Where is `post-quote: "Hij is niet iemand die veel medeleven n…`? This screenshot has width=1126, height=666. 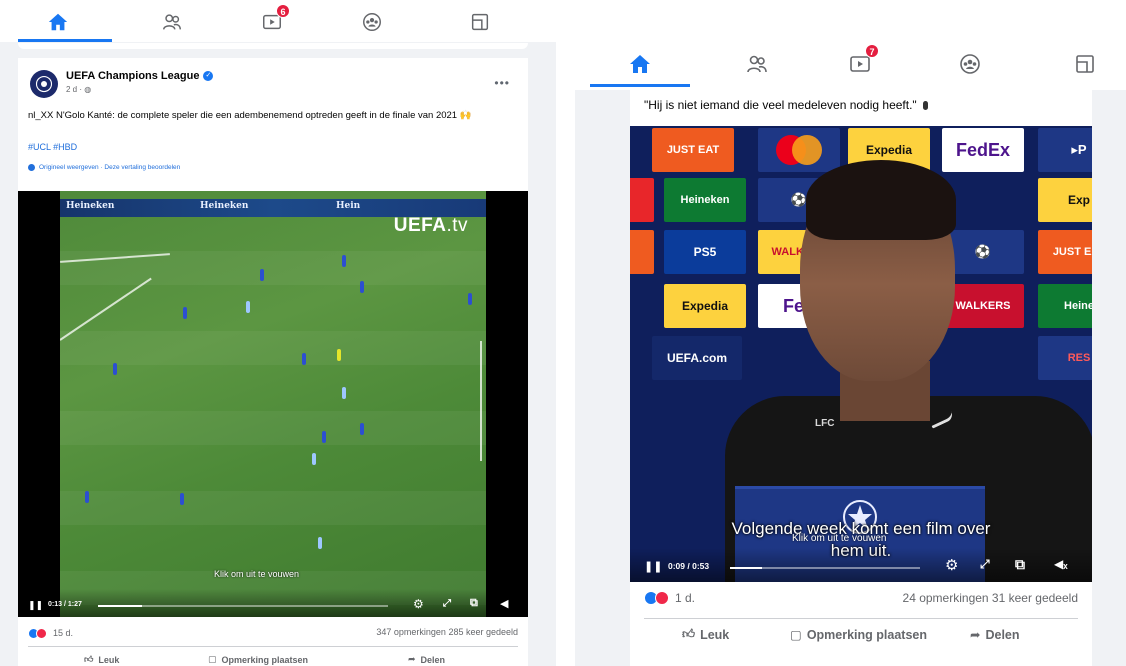 post-quote: "Hij is niet iemand die veel medeleven n… is located at coordinates (786, 105).